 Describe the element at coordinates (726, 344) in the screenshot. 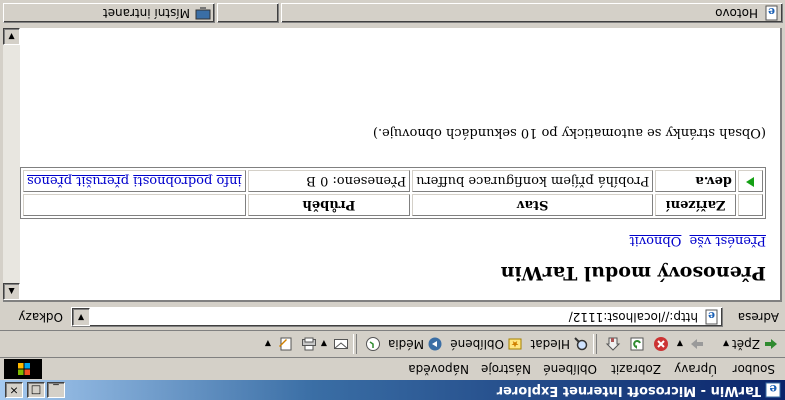

I see `back-dropdown-icon: ▼` at that location.